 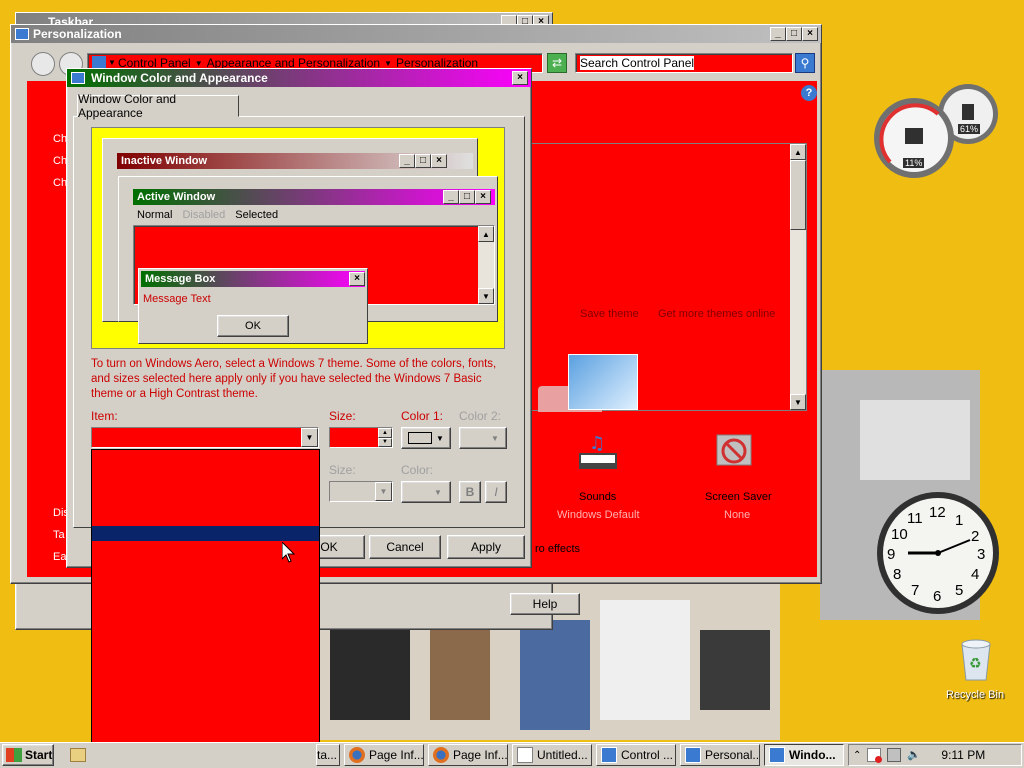 What do you see at coordinates (914, 163) in the screenshot?
I see `cpu-percent: 11%` at bounding box center [914, 163].